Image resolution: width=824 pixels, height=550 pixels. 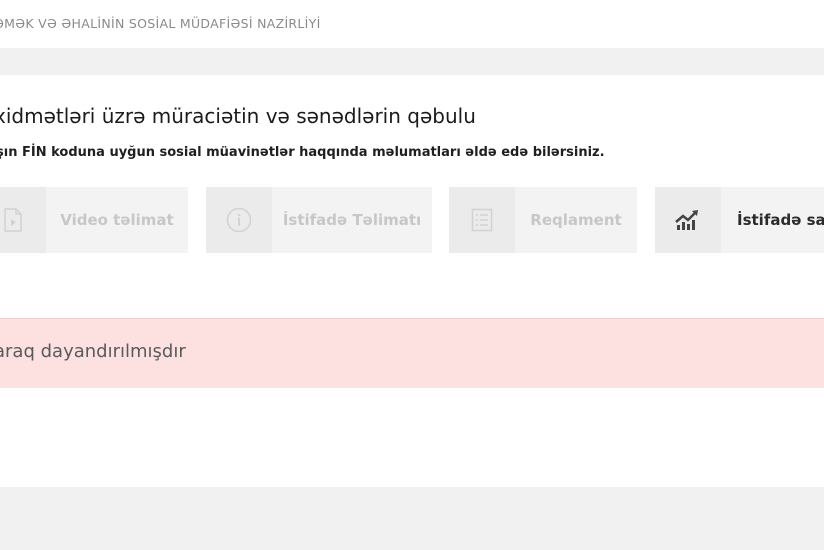 What do you see at coordinates (352, 220) in the screenshot?
I see `user-guide-label: İstifadə Təlimatı` at bounding box center [352, 220].